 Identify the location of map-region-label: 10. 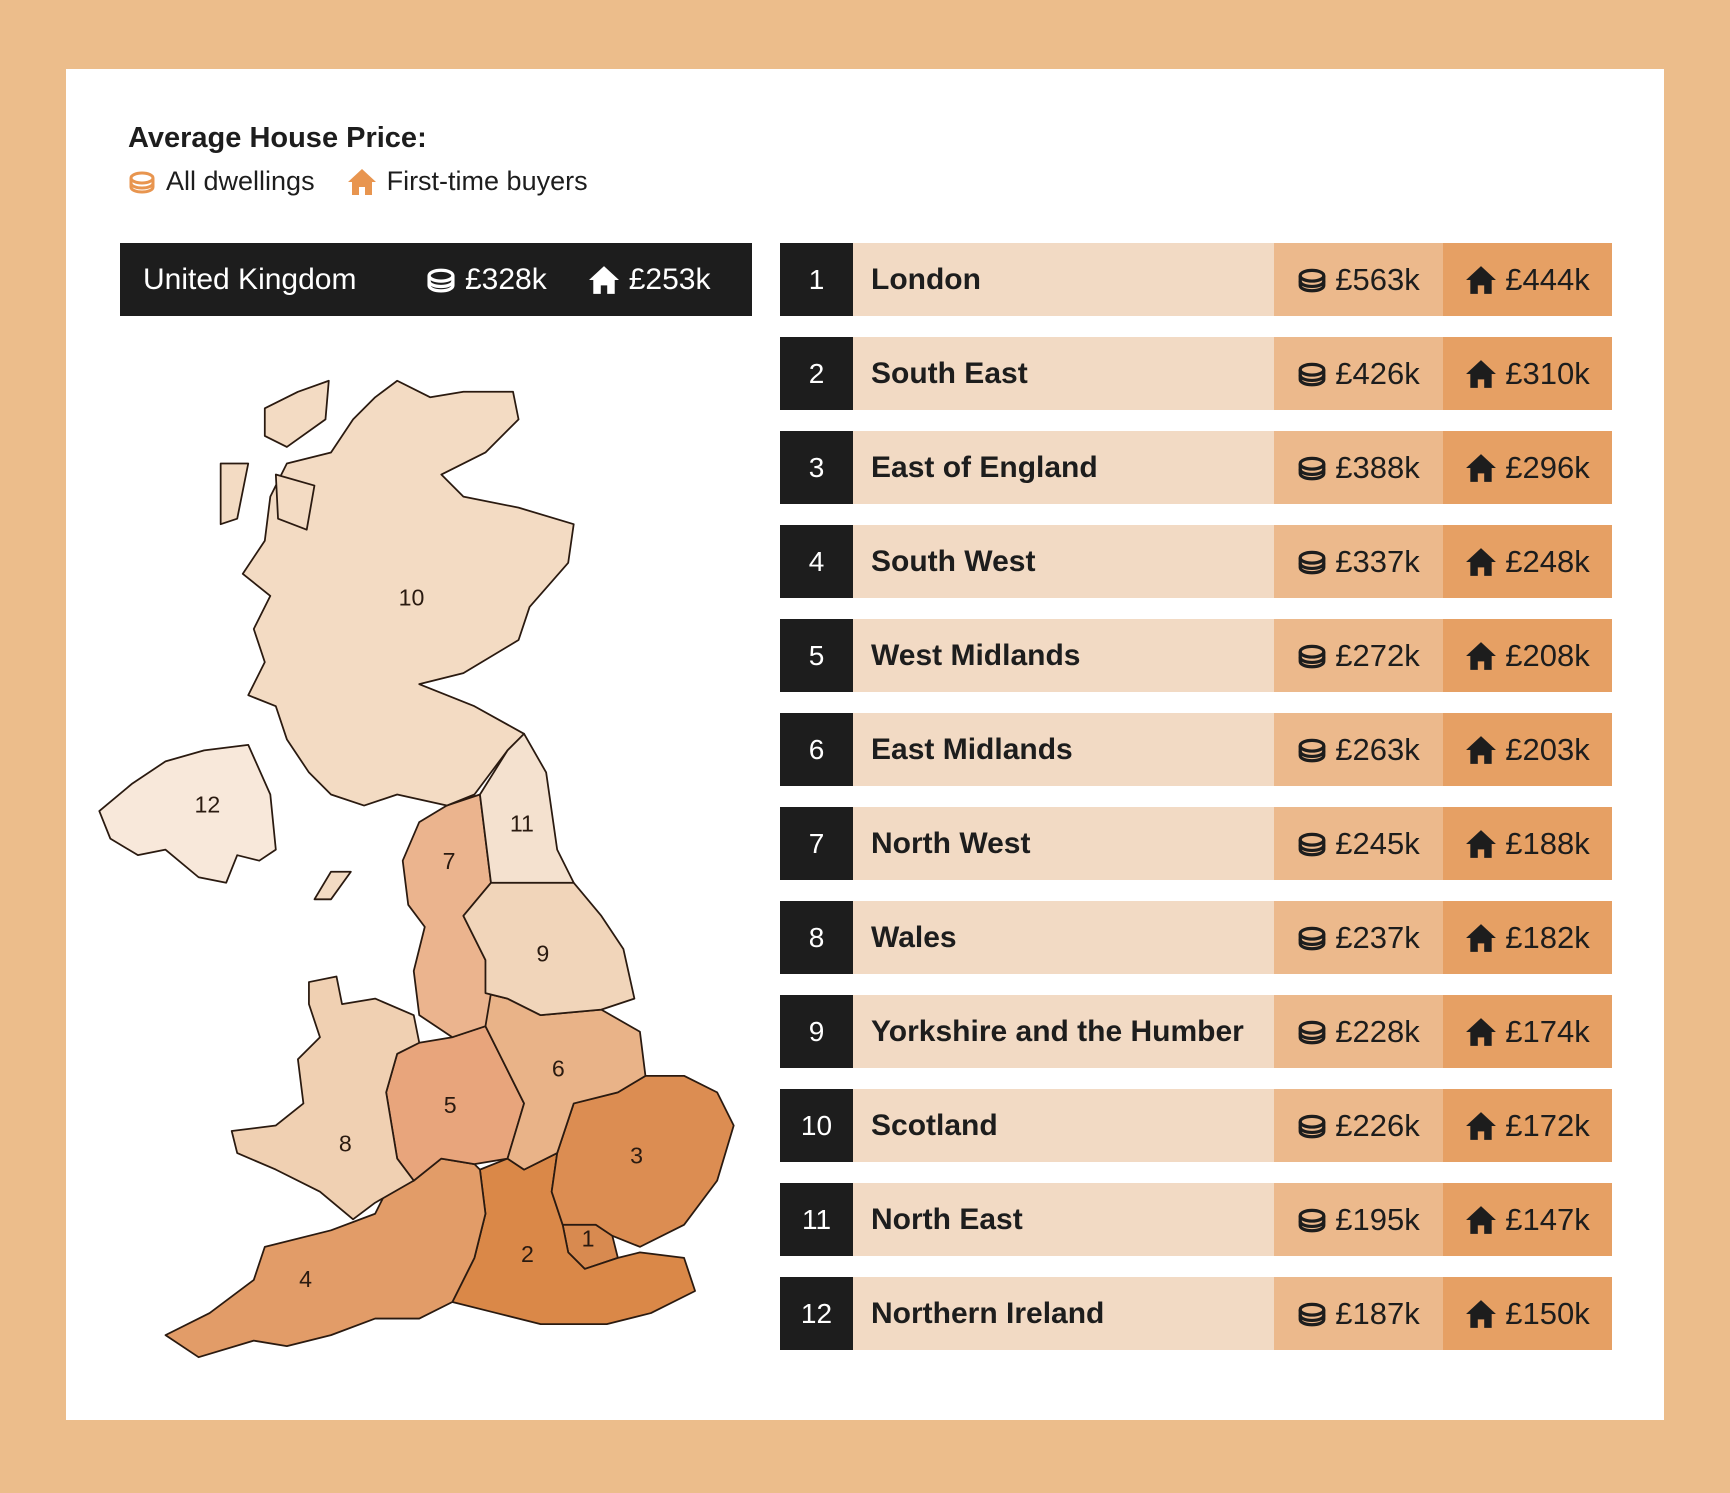
(412, 597).